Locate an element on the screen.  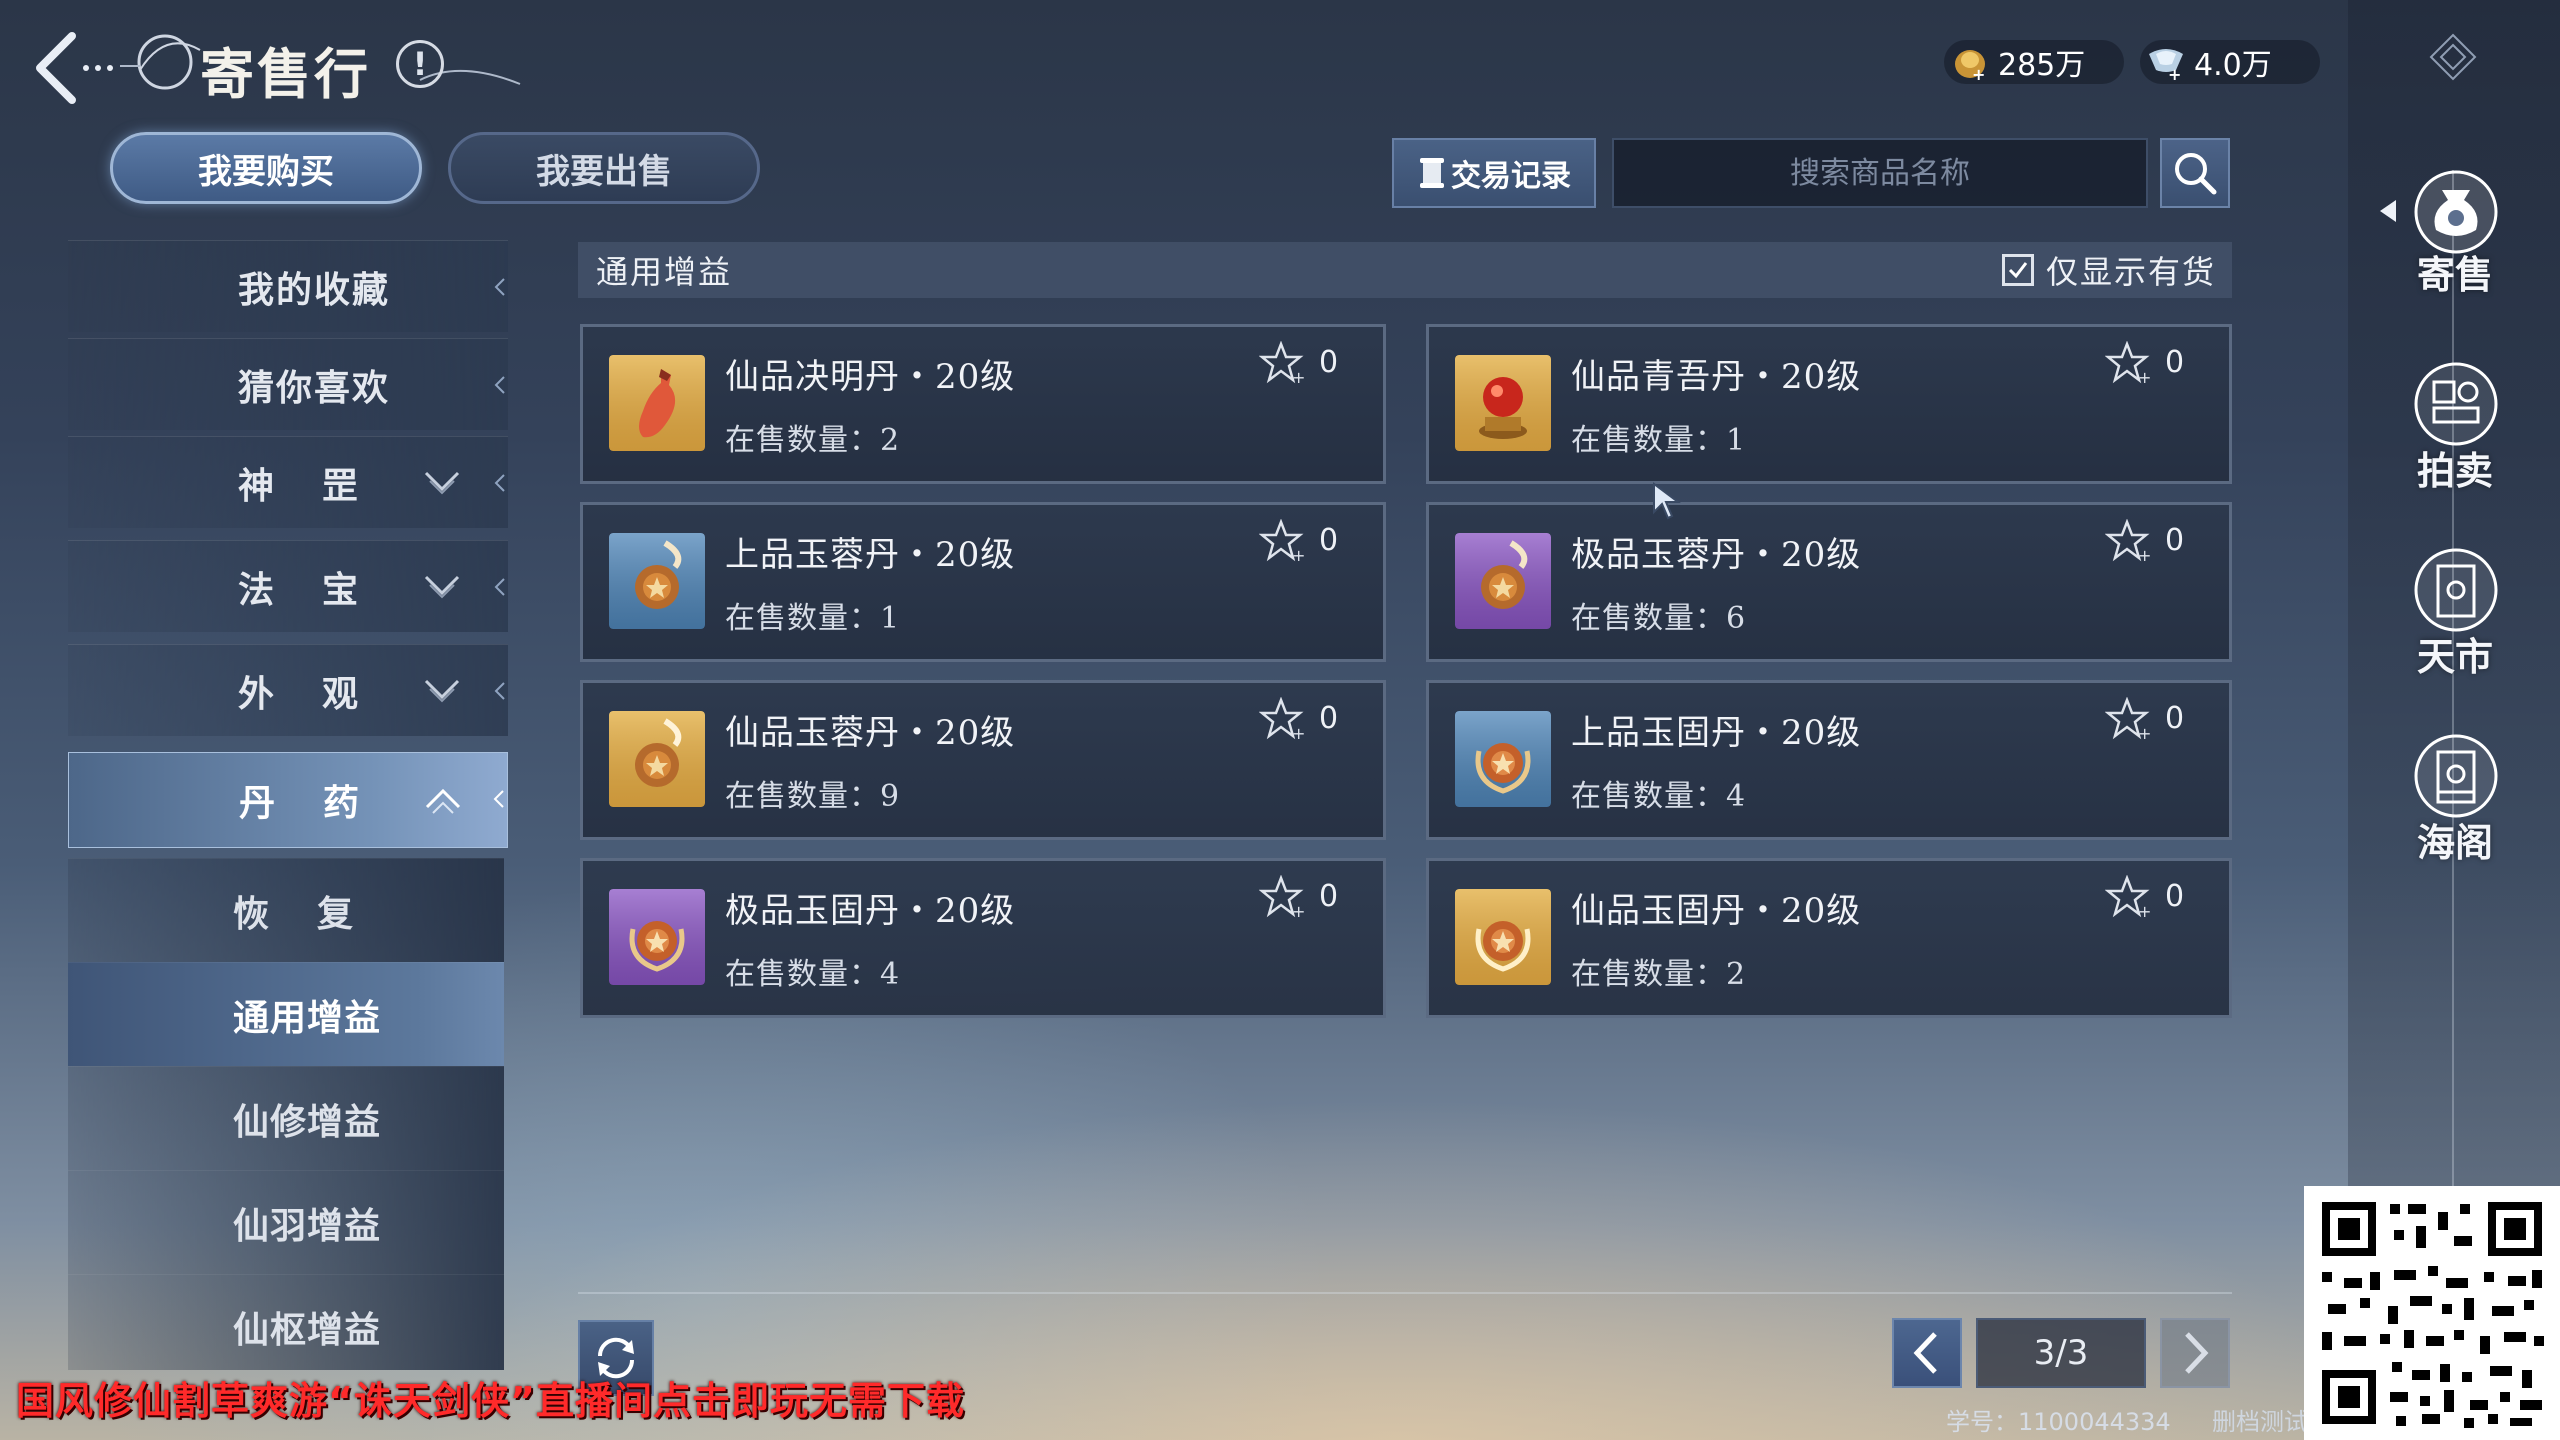
promo-banner: 国风修仙割草爽游“诛天剑侠”直播间点击即玩无需下载 is located at coordinates (490, 1397).